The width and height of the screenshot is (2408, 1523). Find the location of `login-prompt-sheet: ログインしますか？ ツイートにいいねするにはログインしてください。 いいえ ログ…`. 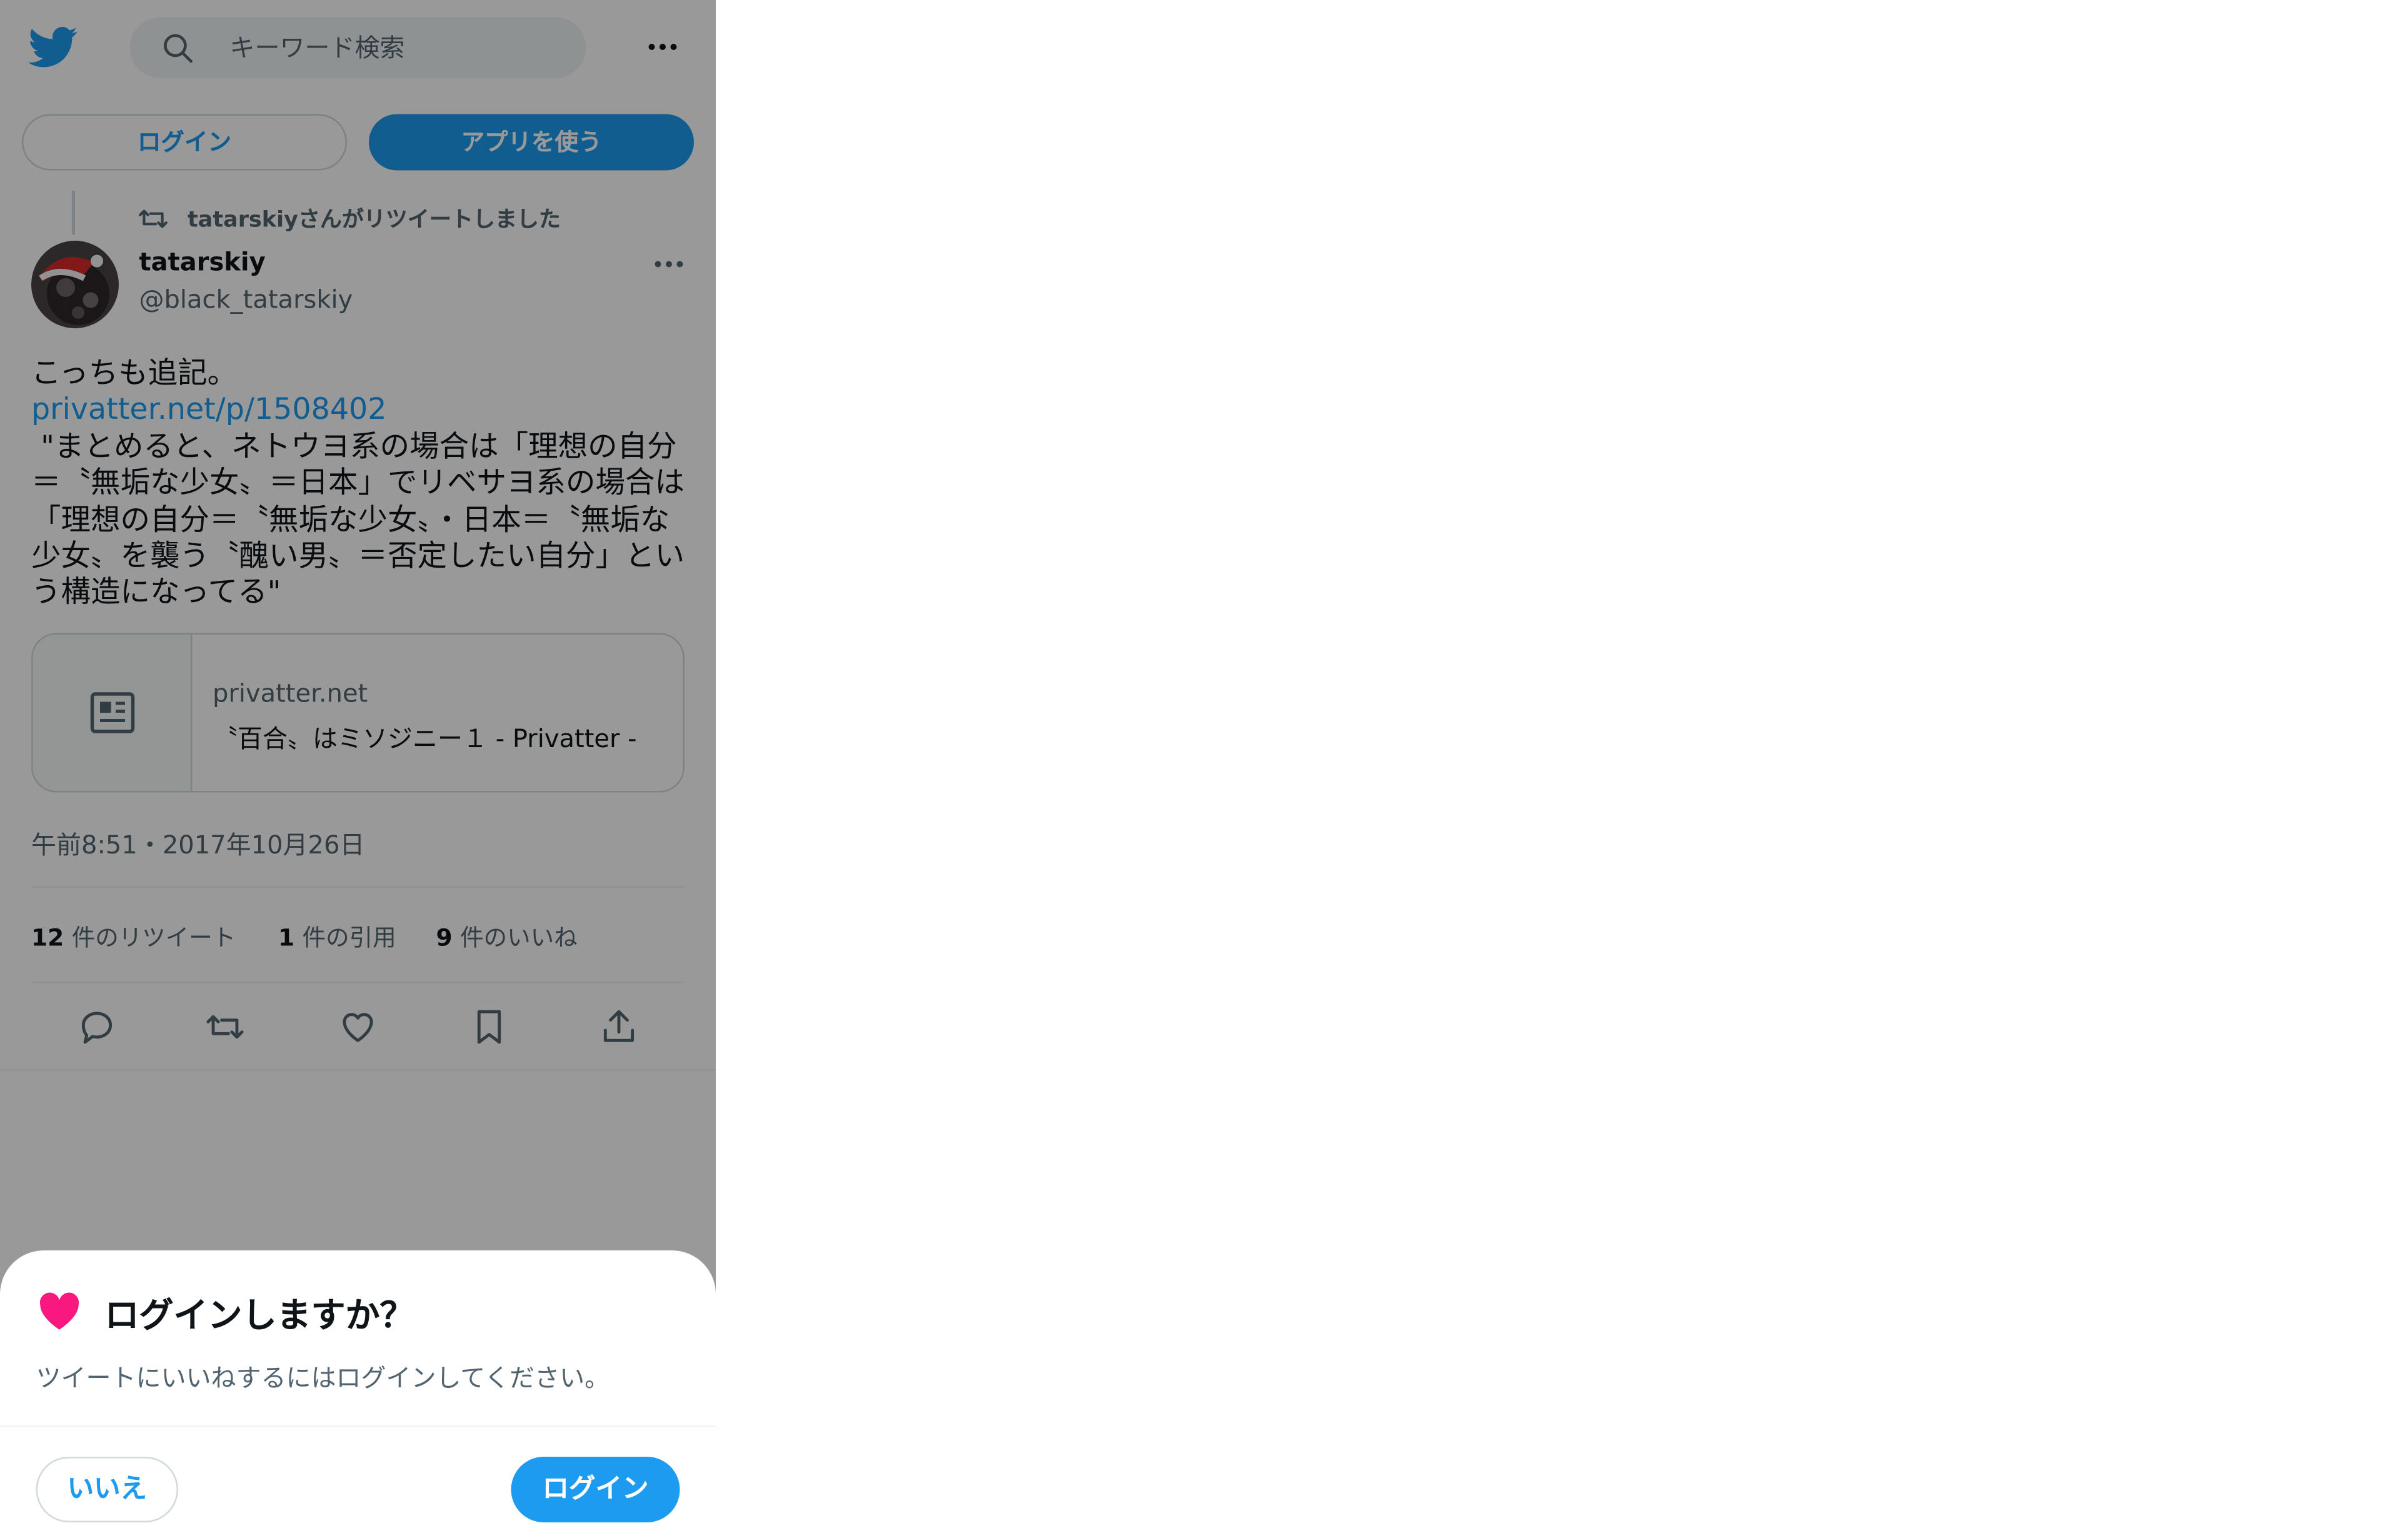

login-prompt-sheet: ログインしますか？ ツイートにいいねするにはログインしてください。 いいえ ログ… is located at coordinates (358, 1386).